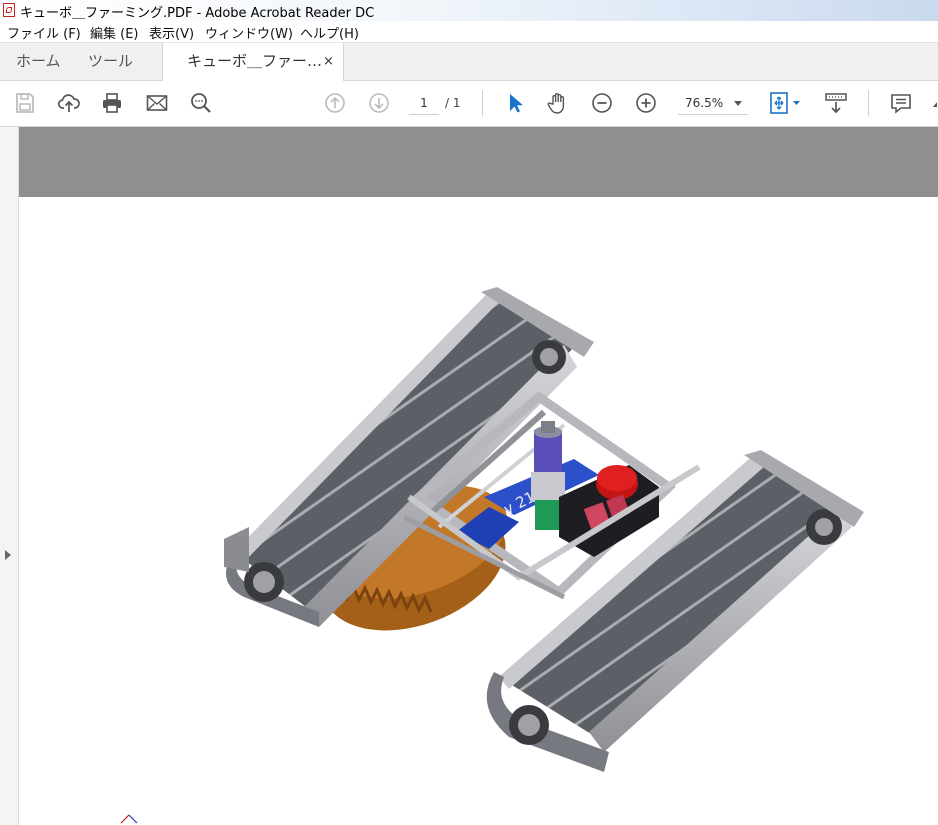 The height and width of the screenshot is (825, 938). Describe the element at coordinates (646, 103) in the screenshot. I see `zoom-in-icon` at that location.